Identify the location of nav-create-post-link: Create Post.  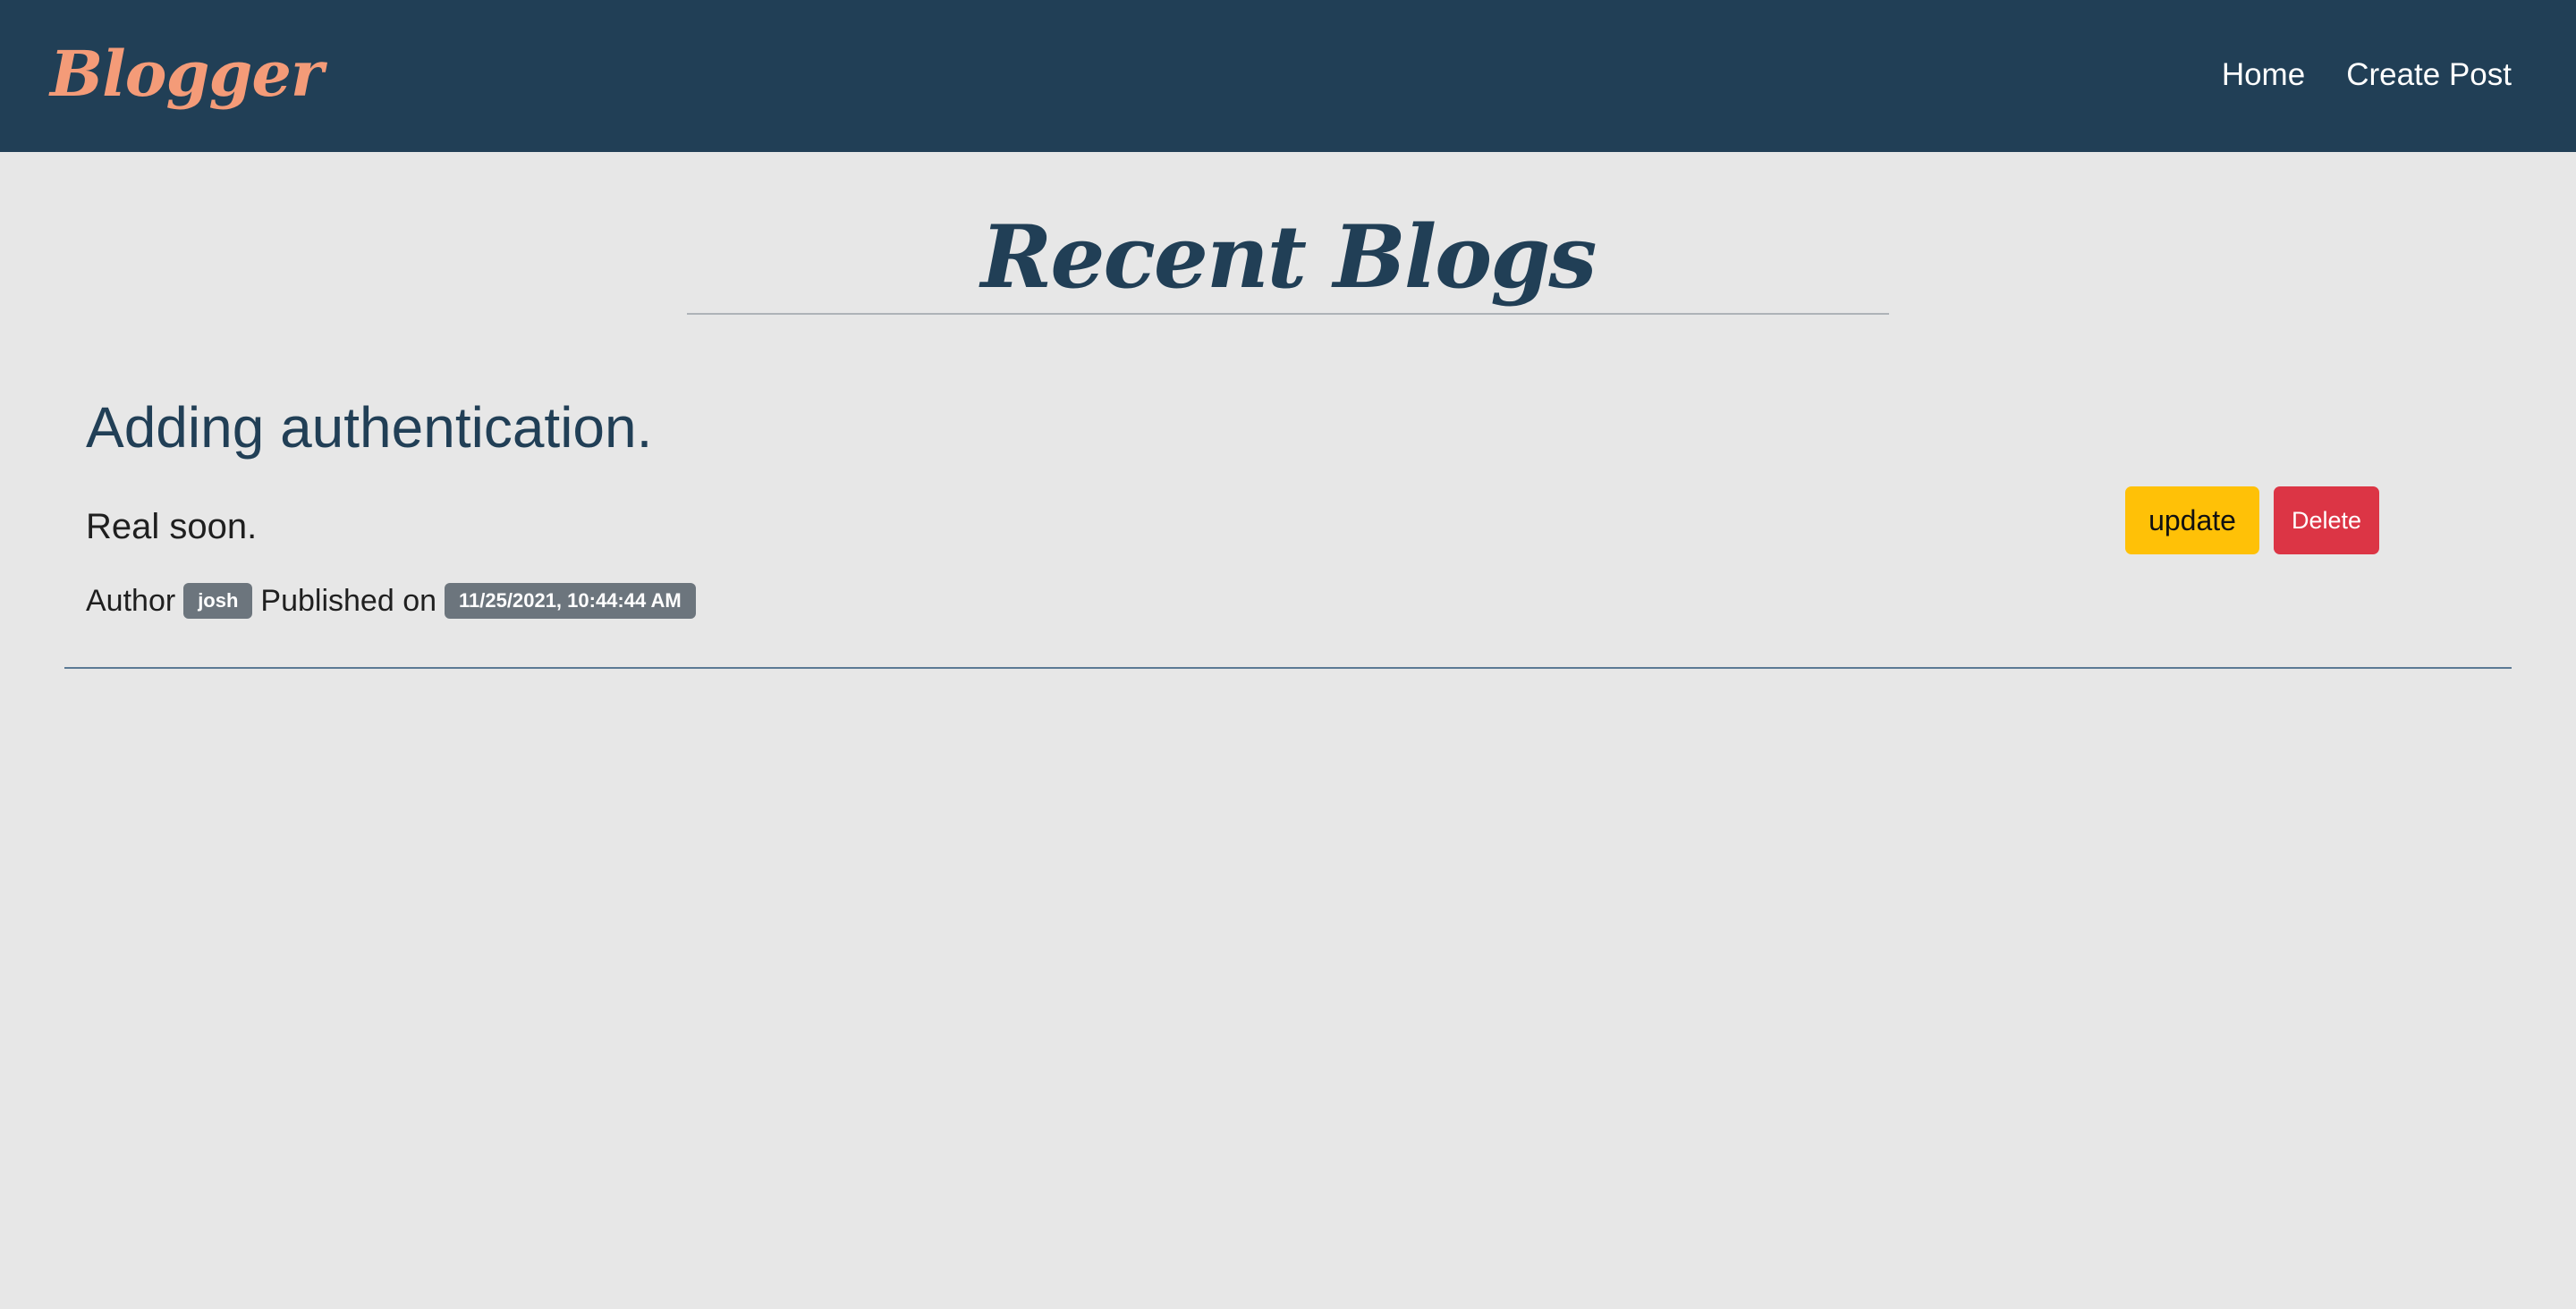
(2429, 75).